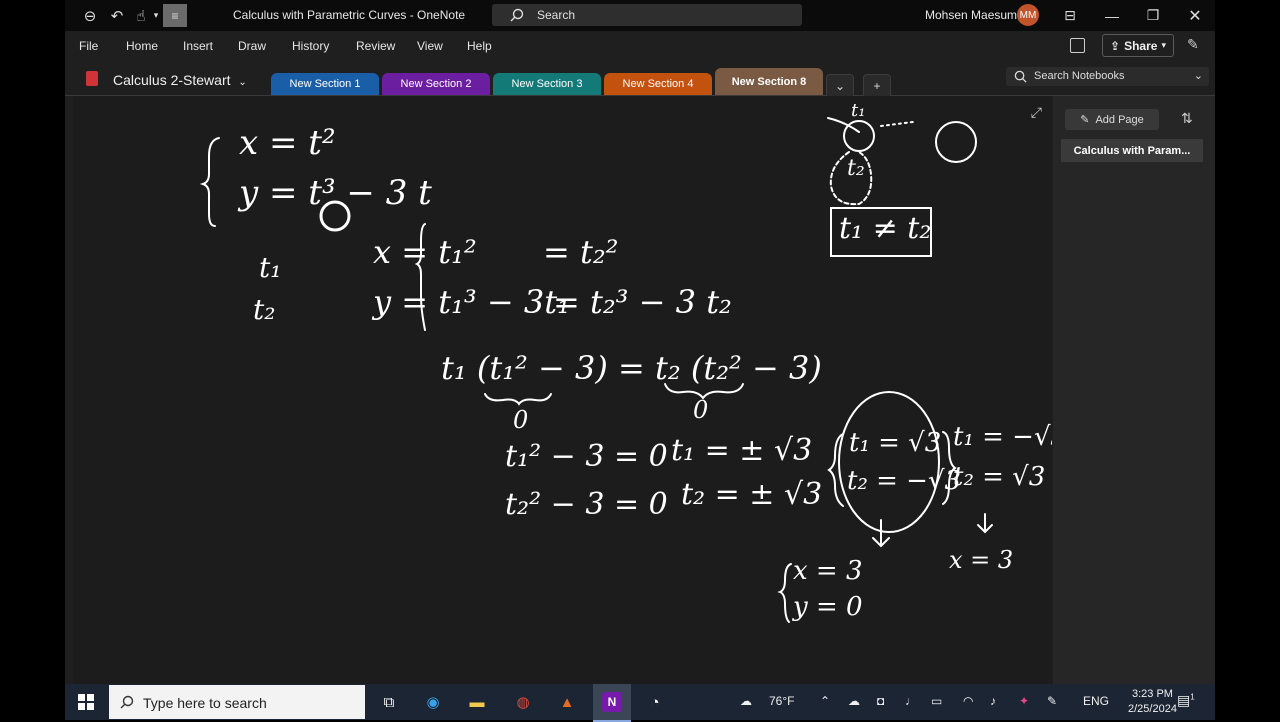 The width and height of the screenshot is (1280, 722). I want to click on wifi-icon: ◠, so click(968, 701).